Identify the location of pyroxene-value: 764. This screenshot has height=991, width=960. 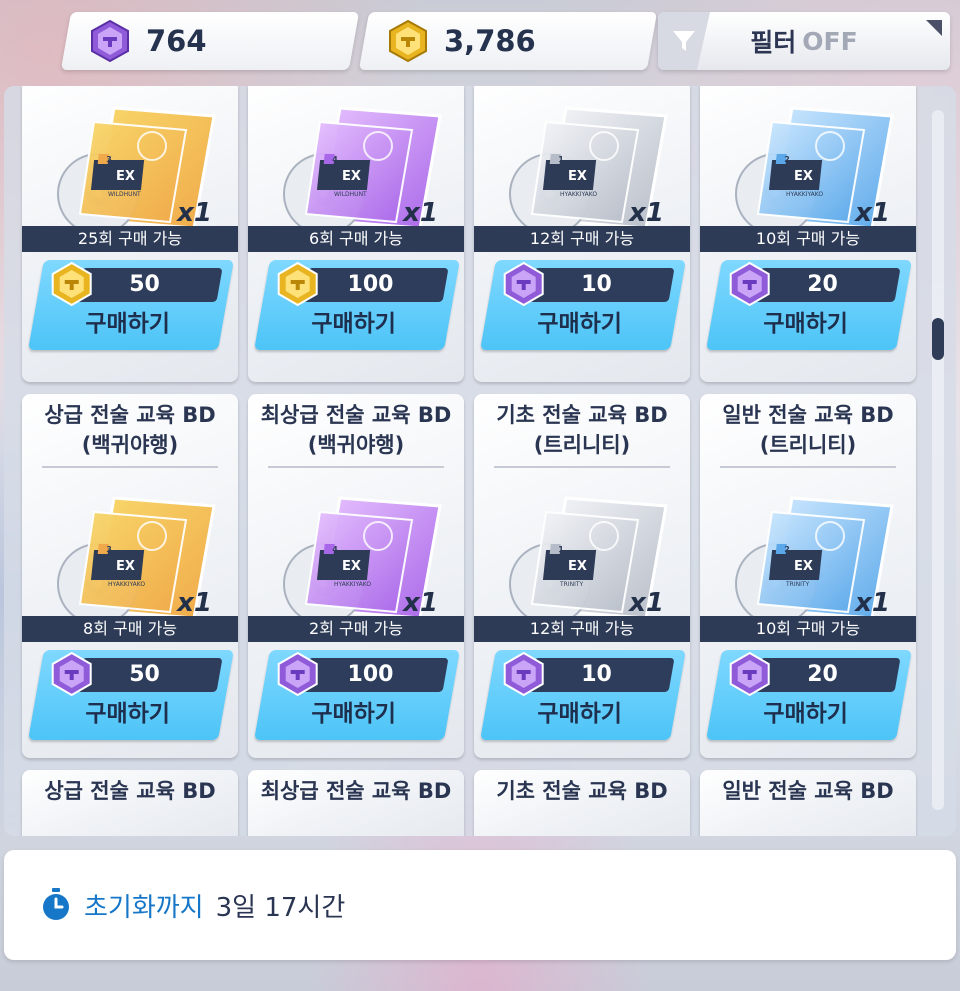
(176, 41).